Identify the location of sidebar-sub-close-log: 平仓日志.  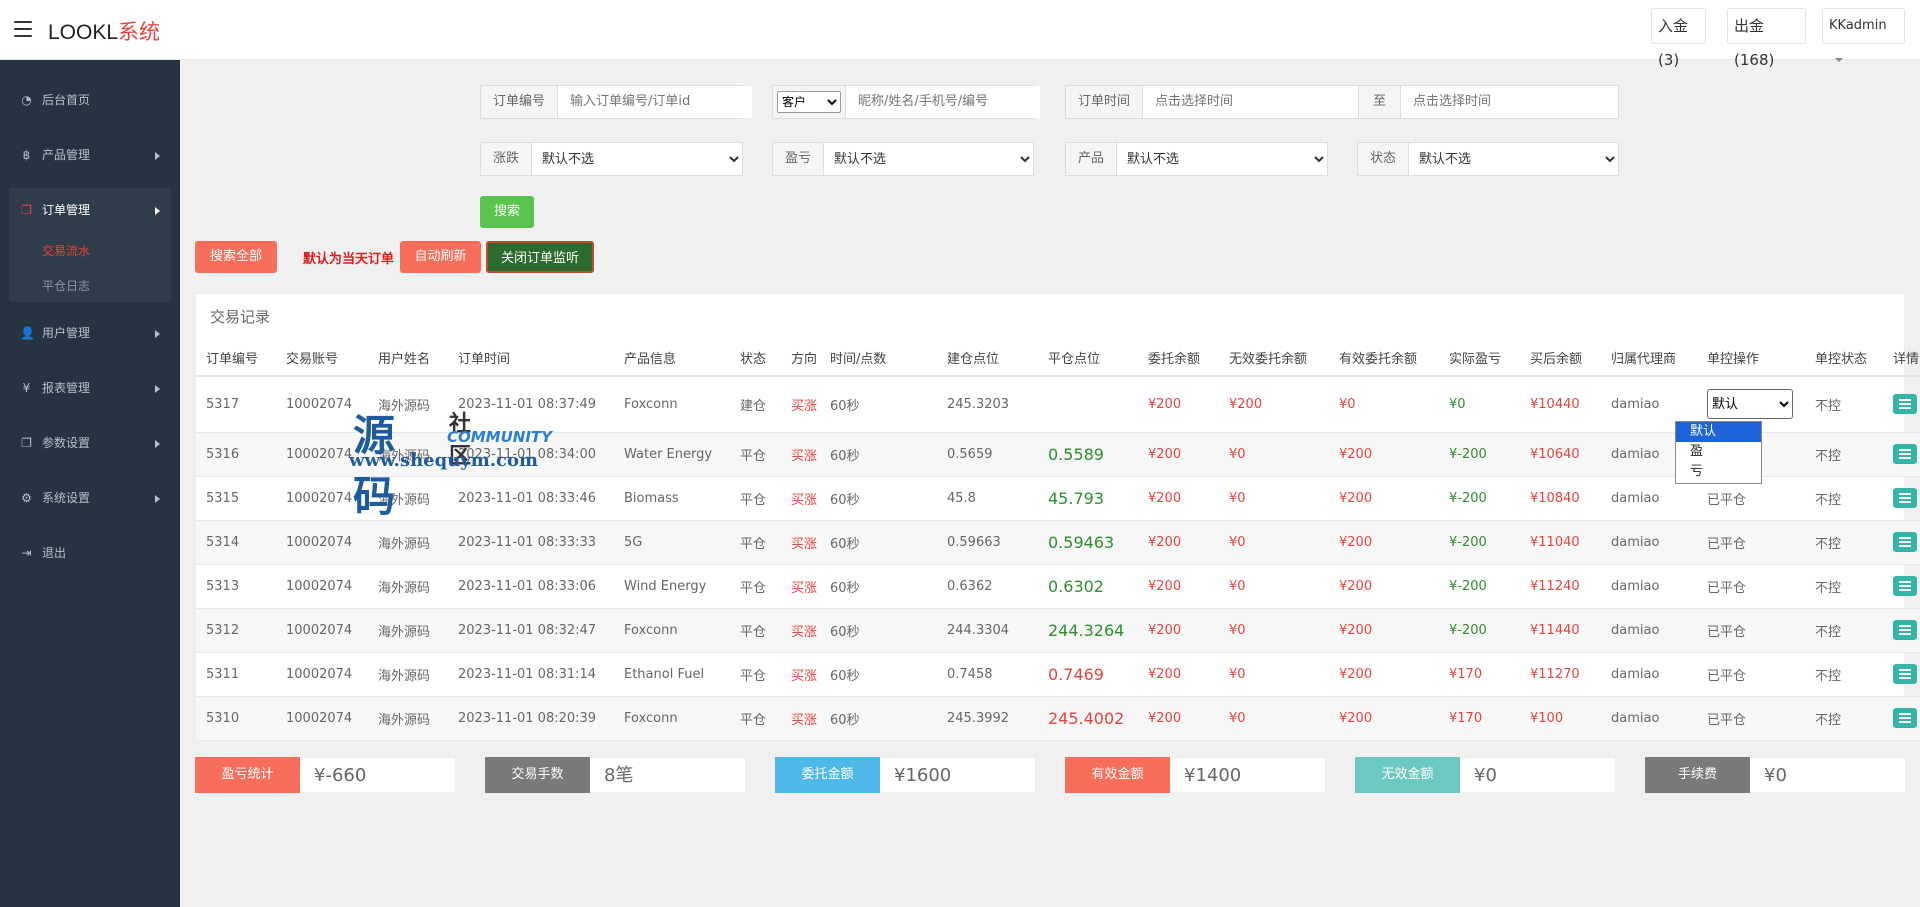
(66, 285).